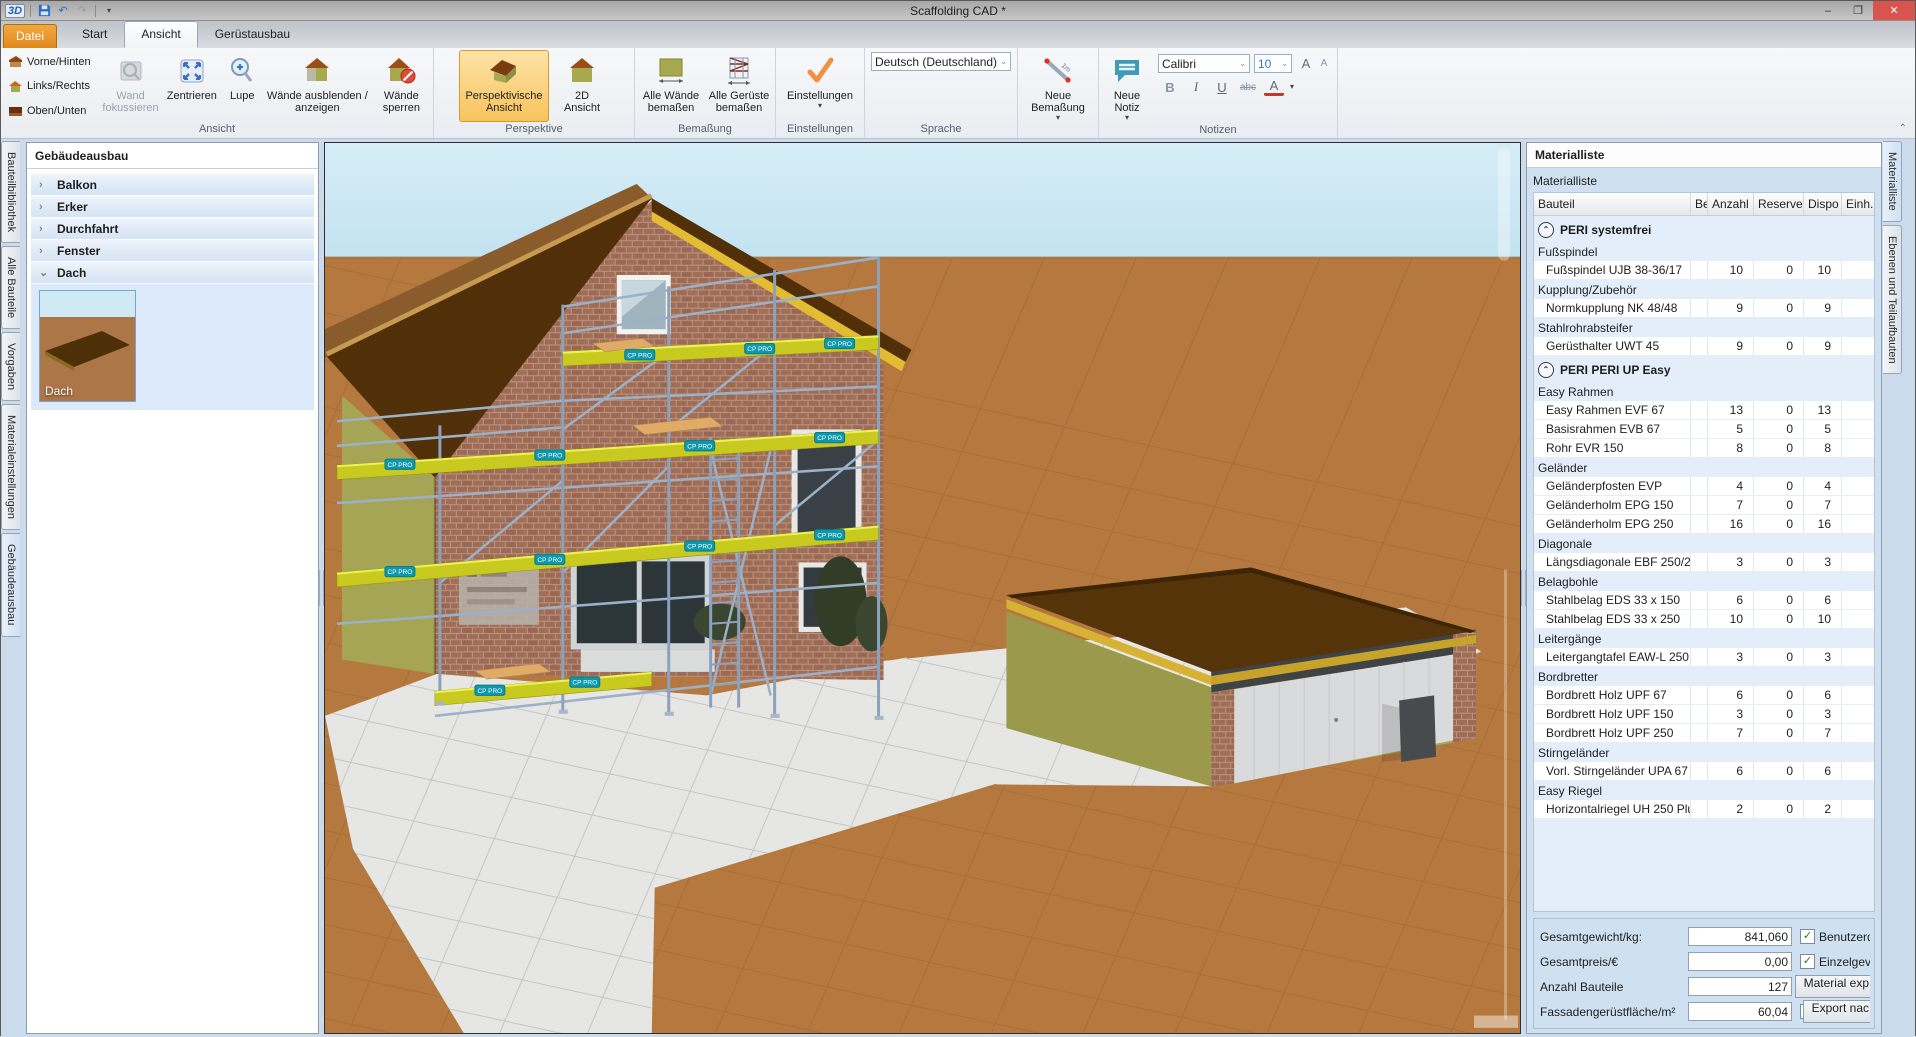 The height and width of the screenshot is (1037, 1916). Describe the element at coordinates (1222, 87) in the screenshot. I see `underline-button: U` at that location.